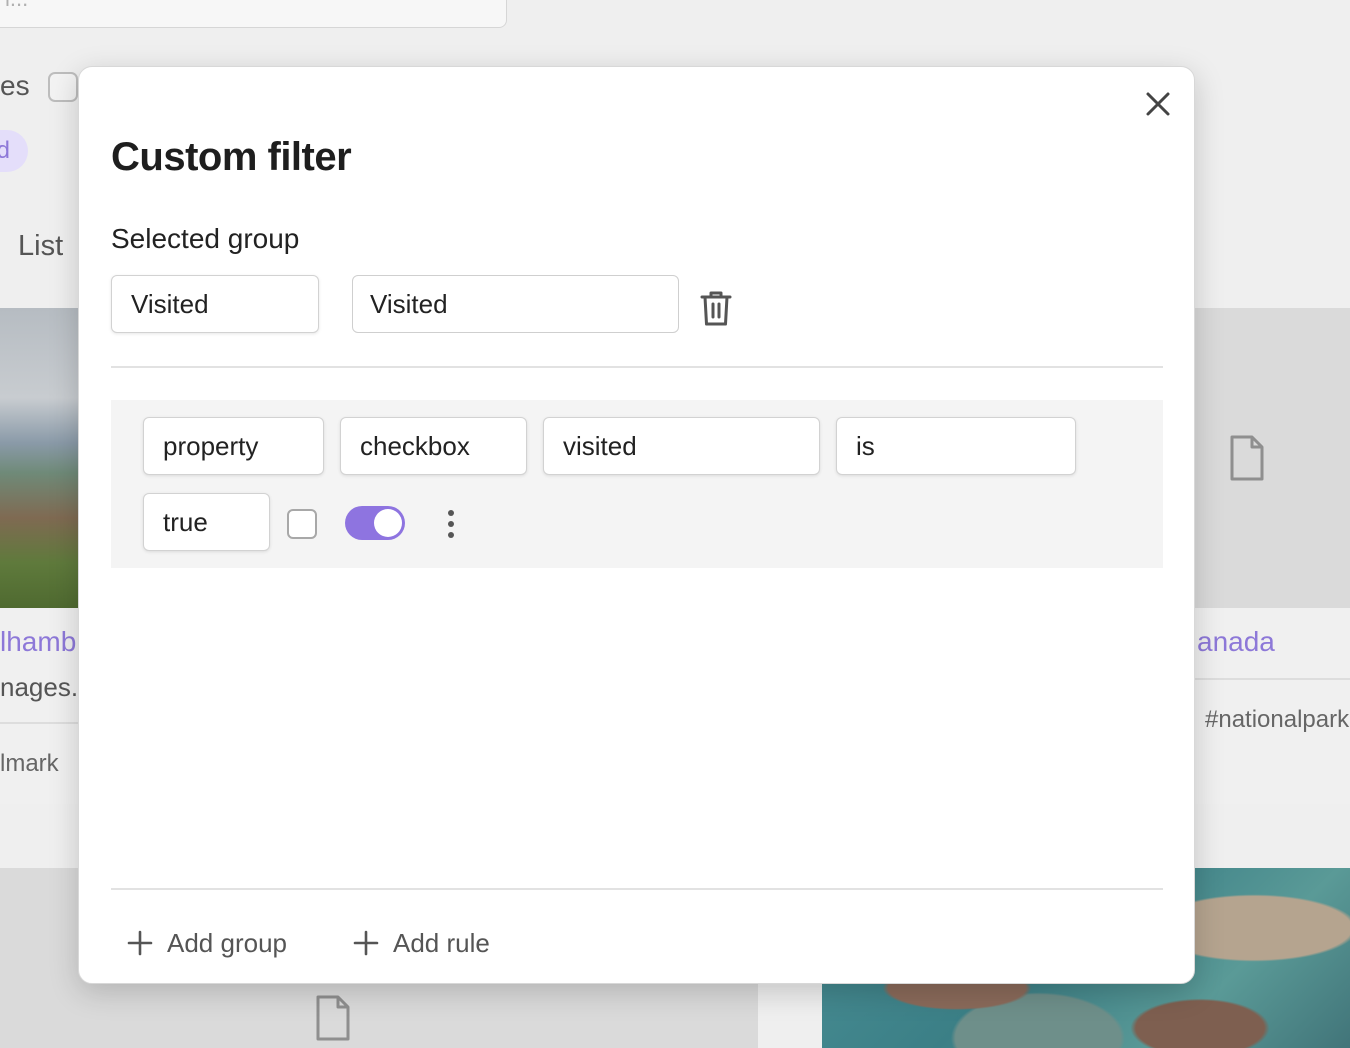 This screenshot has width=1350, height=1048. Describe the element at coordinates (1236, 642) in the screenshot. I see `background-card-right-title: anada` at that location.